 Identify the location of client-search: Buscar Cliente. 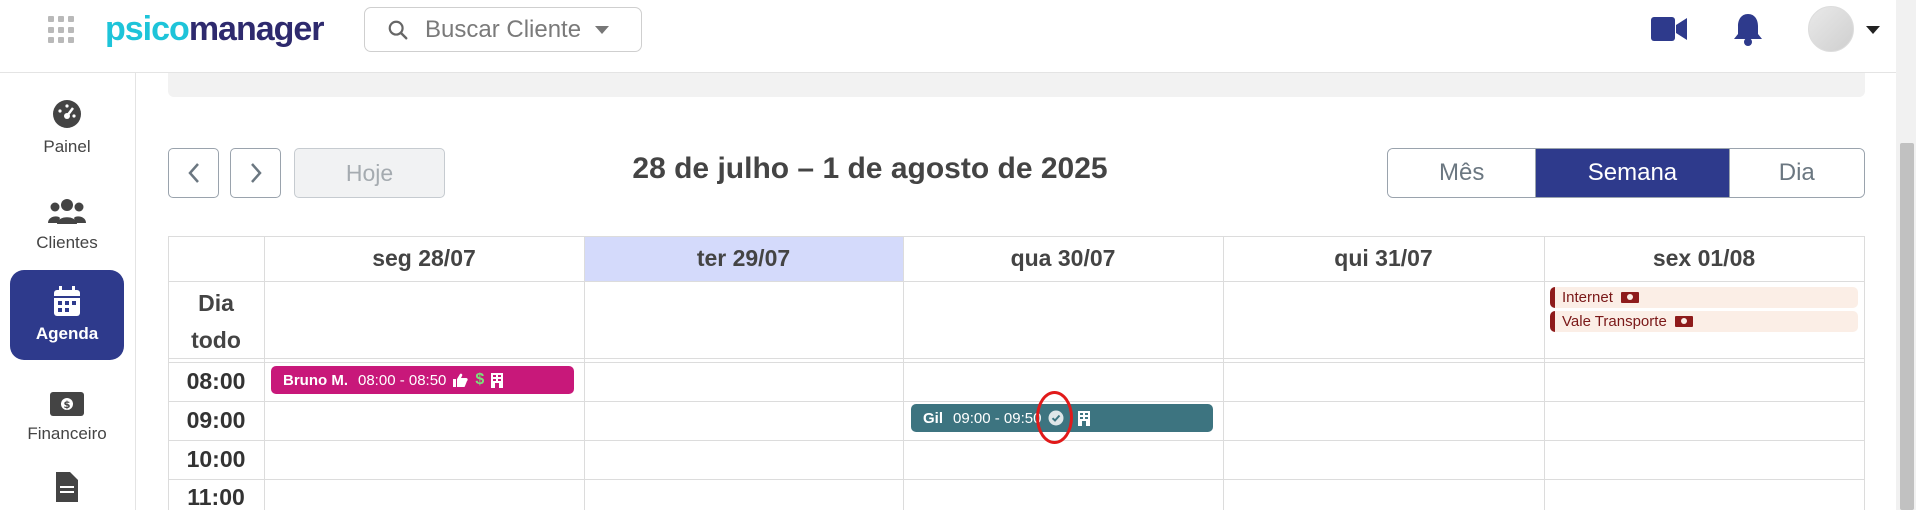
(503, 29).